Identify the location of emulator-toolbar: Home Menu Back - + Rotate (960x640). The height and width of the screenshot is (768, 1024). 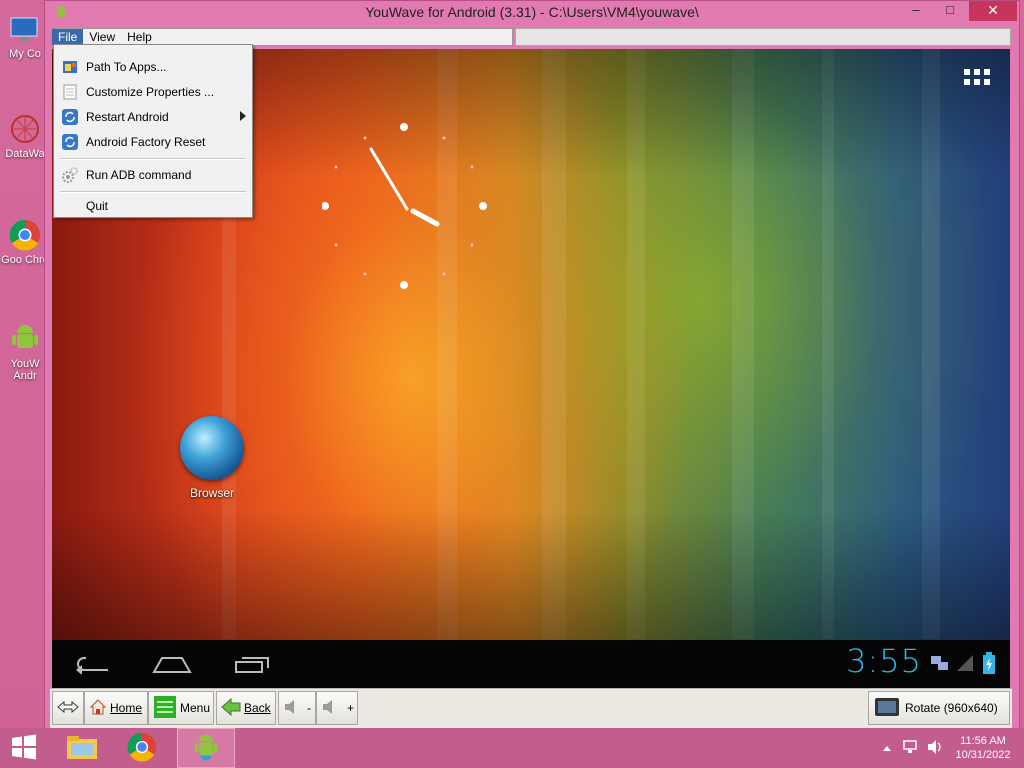
(531, 708).